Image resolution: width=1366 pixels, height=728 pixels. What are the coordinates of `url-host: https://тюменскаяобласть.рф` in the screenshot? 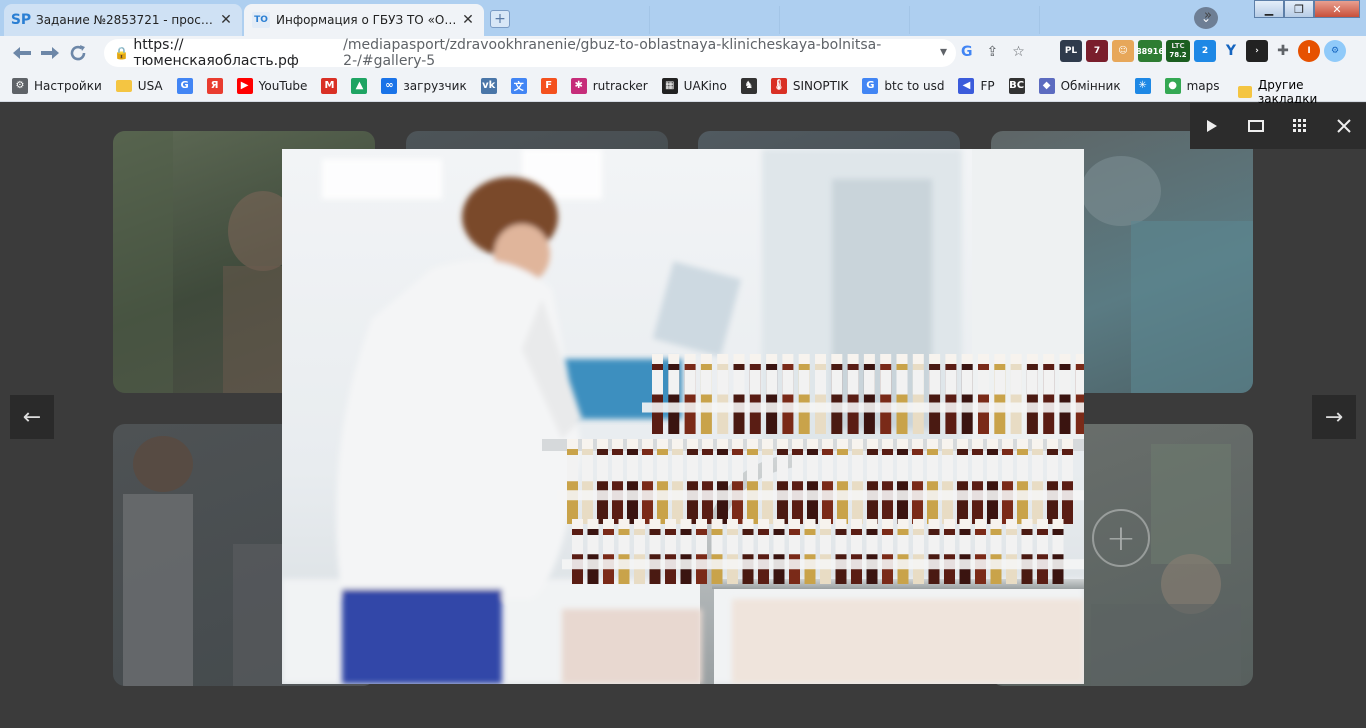 It's located at (216, 53).